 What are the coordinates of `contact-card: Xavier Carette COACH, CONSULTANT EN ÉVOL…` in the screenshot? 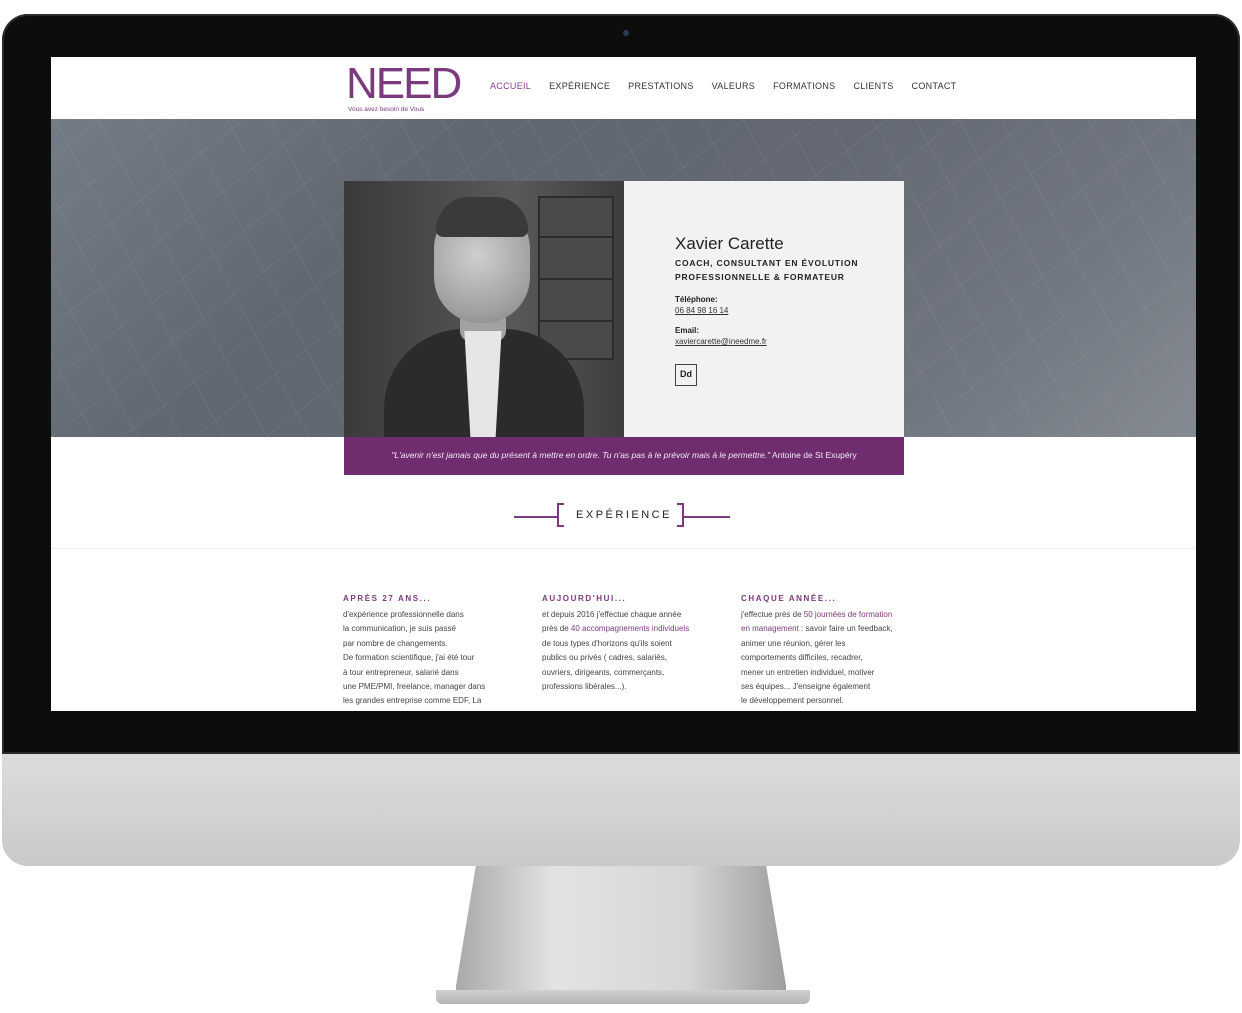 It's located at (764, 309).